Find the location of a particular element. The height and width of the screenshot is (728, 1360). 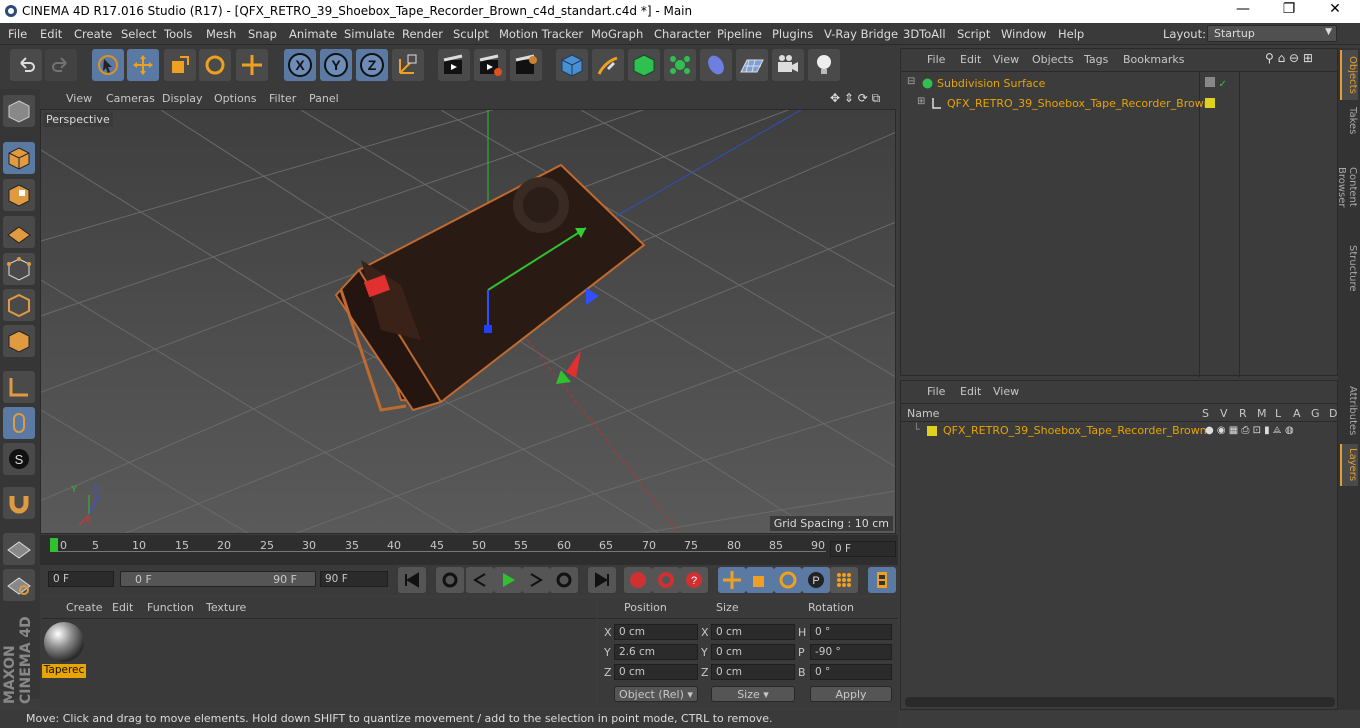

rot-b-field: 0 ° is located at coordinates (851, 672).